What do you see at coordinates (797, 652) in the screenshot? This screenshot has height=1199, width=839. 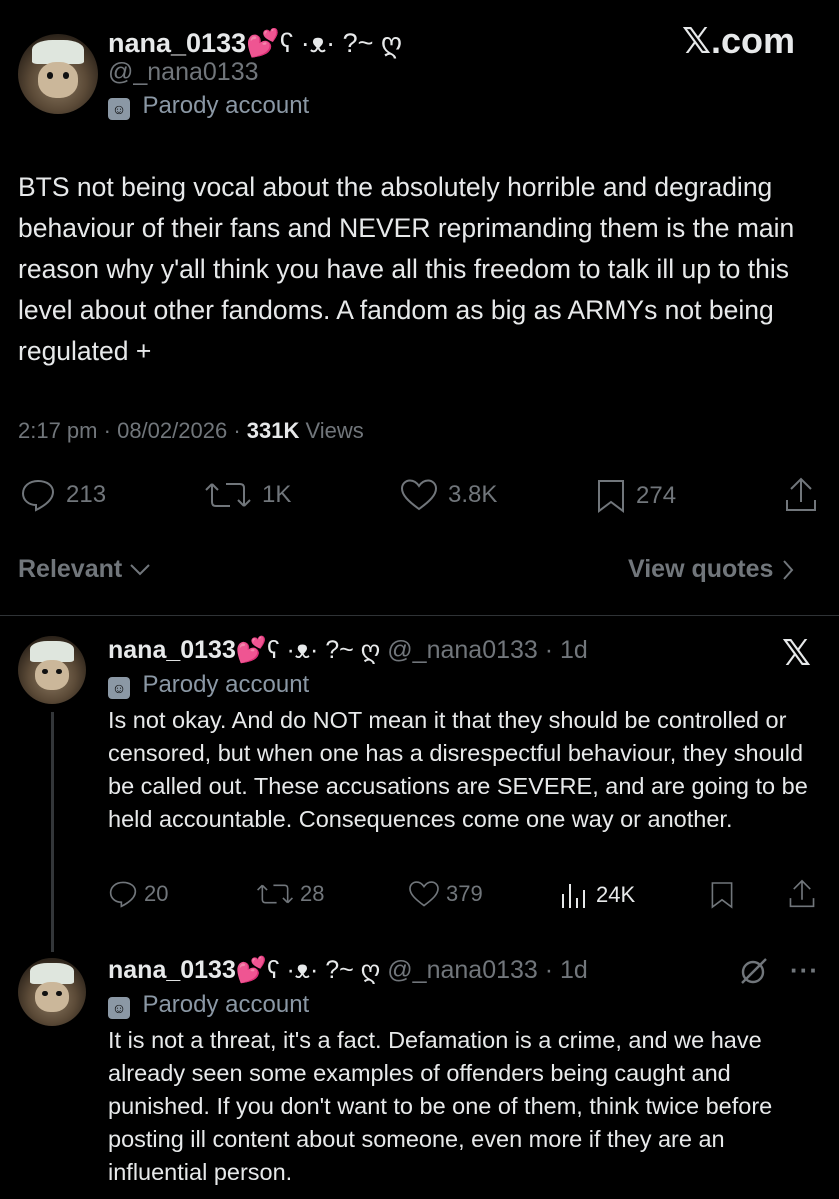 I see `x-logo-icon: 𝕏` at bounding box center [797, 652].